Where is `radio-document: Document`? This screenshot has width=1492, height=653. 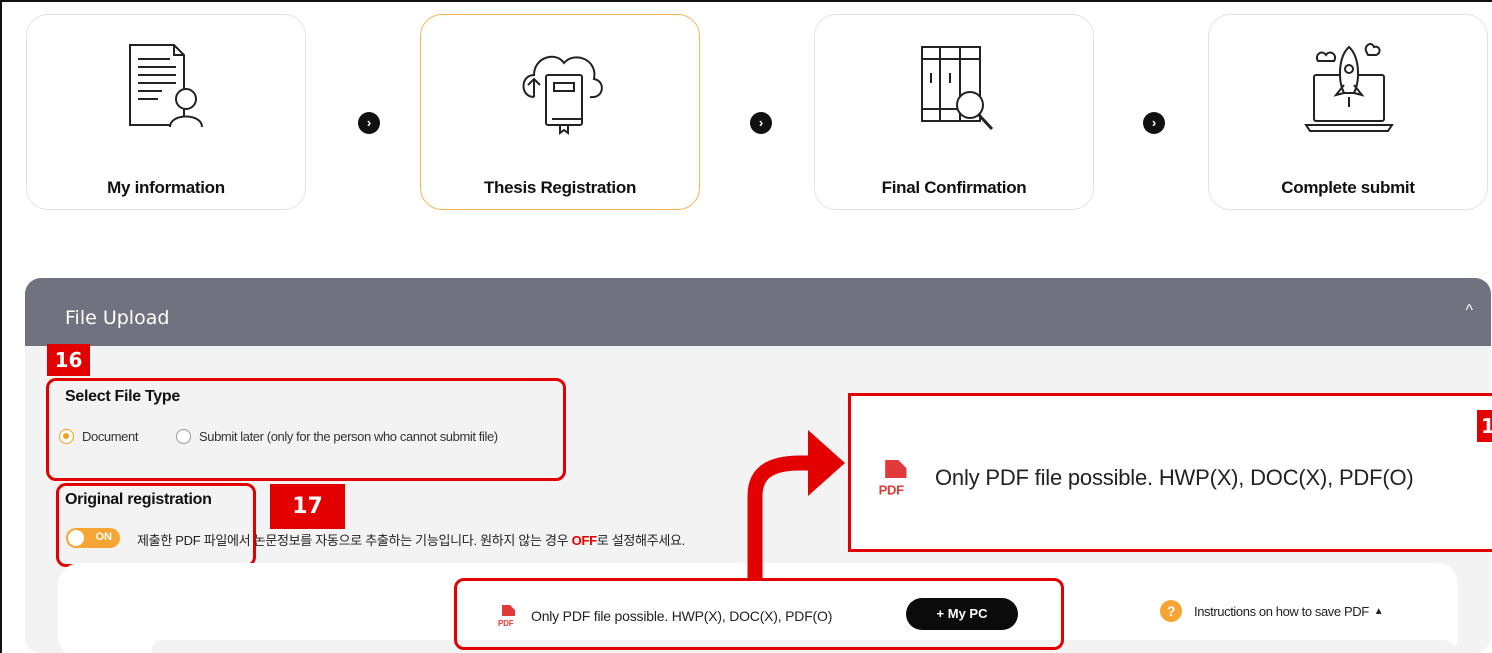
radio-document: Document is located at coordinates (98, 436).